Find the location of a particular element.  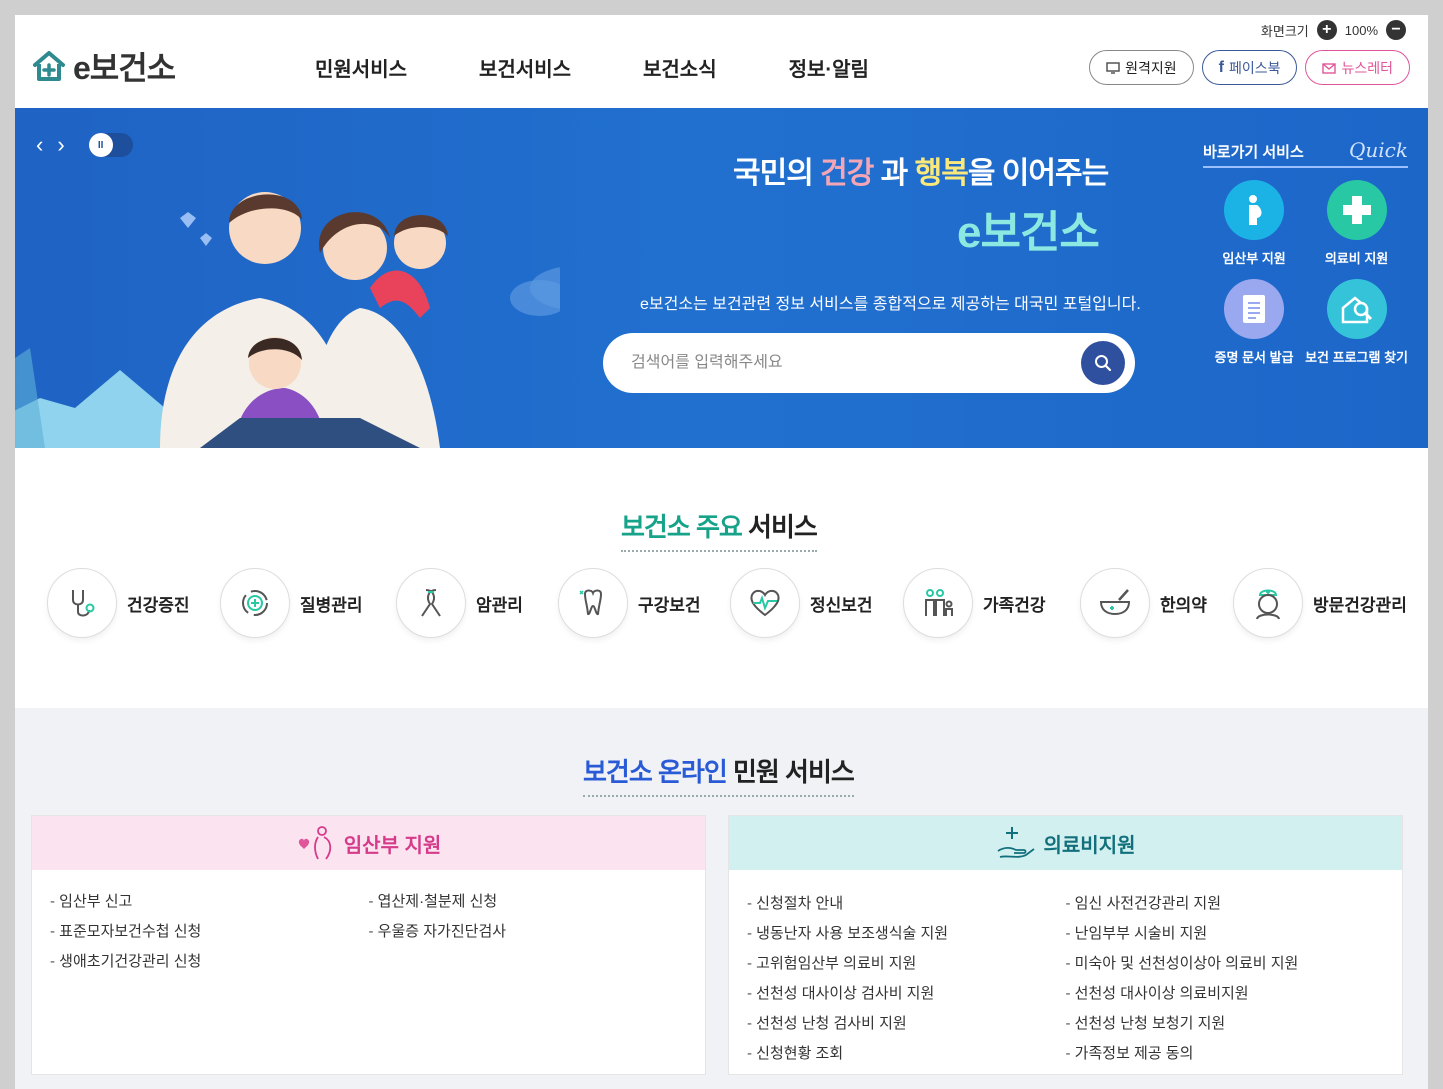

quick-item-medical: 의료비 지원 is located at coordinates (1356, 223).